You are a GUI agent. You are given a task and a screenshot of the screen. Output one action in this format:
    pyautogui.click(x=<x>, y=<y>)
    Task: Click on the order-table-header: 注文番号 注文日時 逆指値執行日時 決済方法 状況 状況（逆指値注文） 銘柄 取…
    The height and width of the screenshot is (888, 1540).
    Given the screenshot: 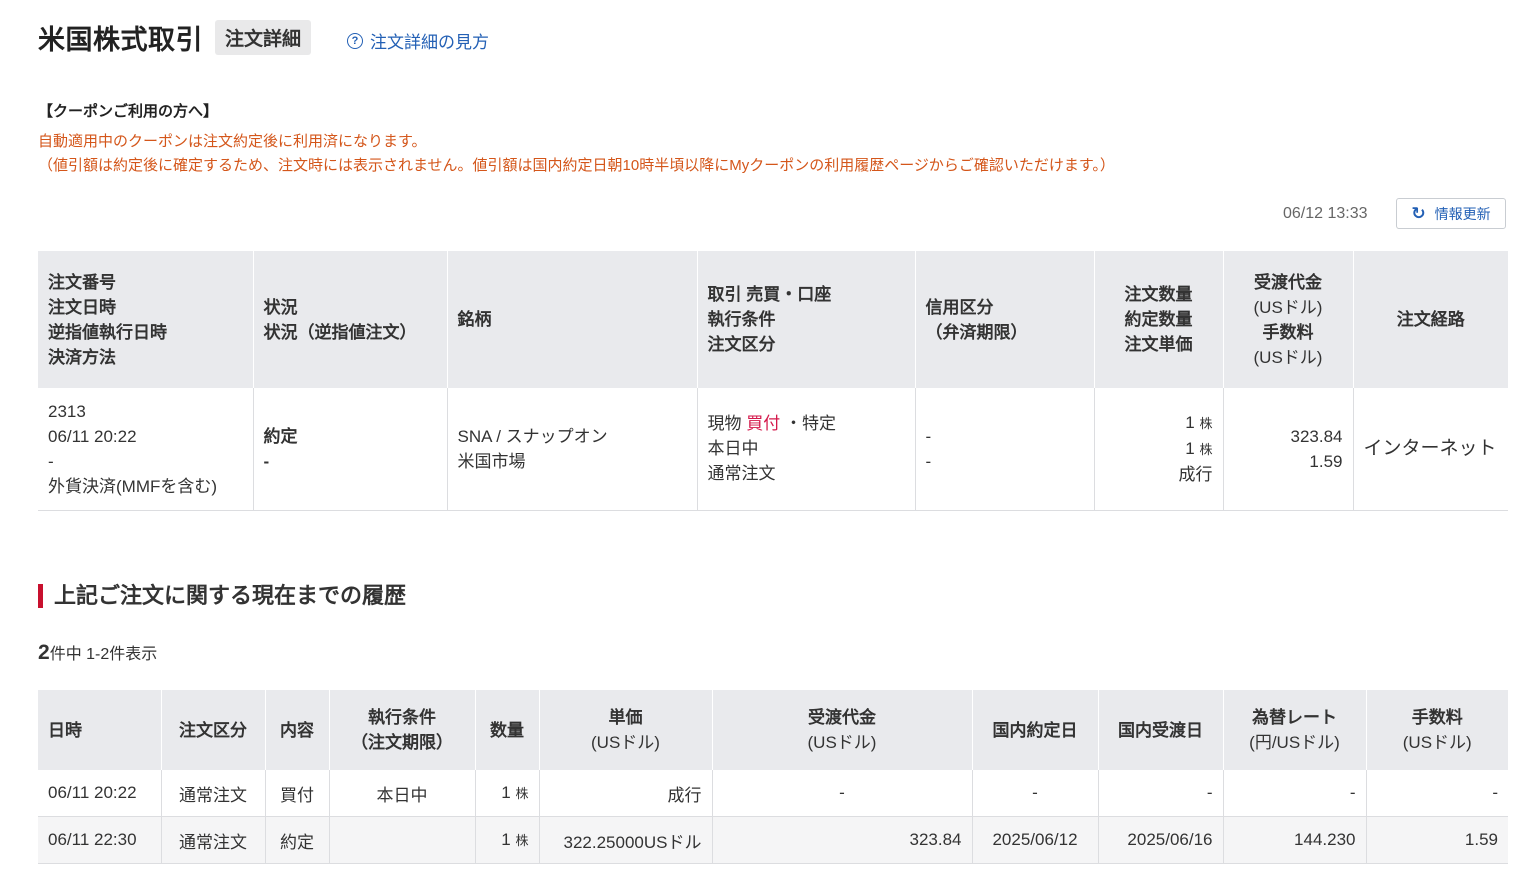 What is the action you would take?
    pyautogui.click(x=773, y=319)
    